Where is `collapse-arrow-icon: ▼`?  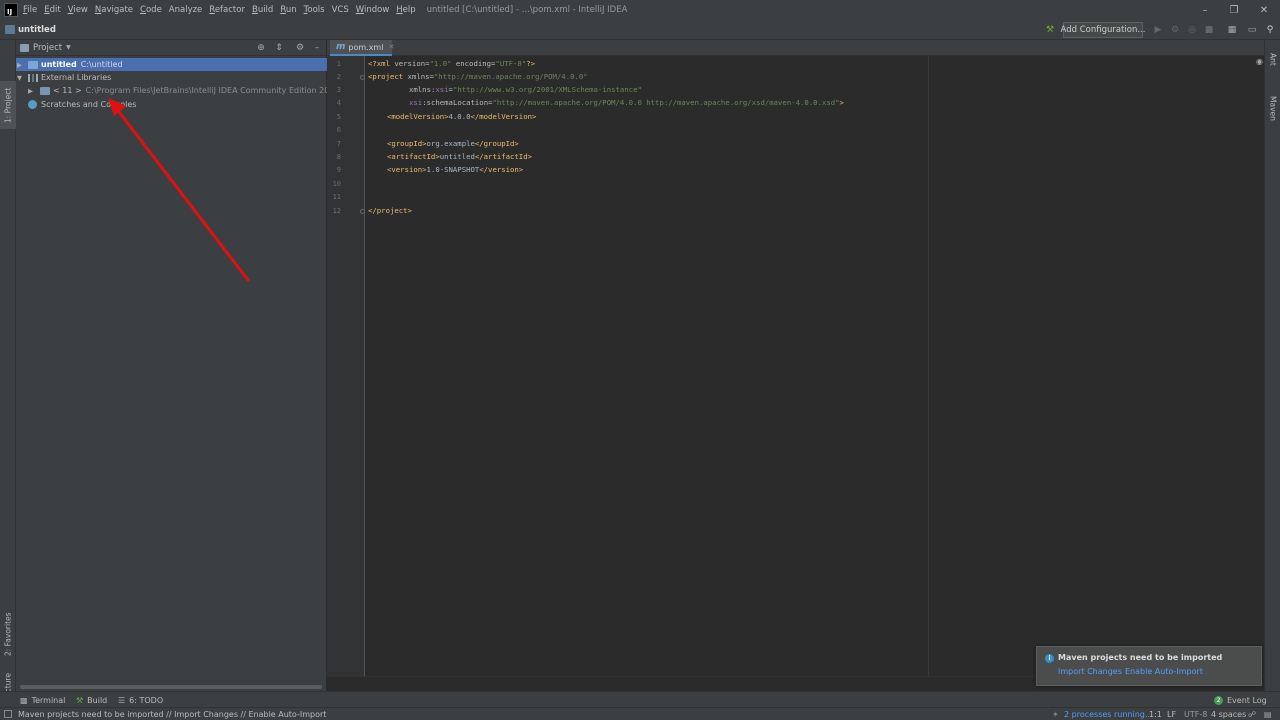
collapse-arrow-icon: ▼ is located at coordinates (19, 78).